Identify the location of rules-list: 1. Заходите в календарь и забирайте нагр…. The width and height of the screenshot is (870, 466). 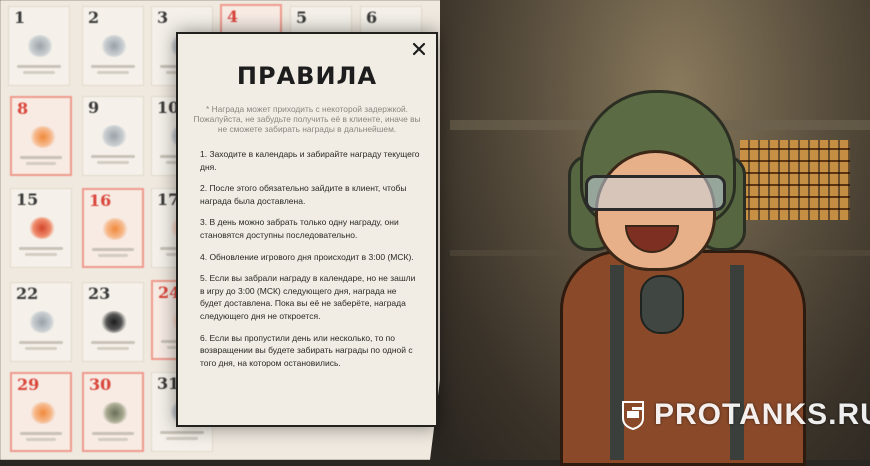
(310, 263).